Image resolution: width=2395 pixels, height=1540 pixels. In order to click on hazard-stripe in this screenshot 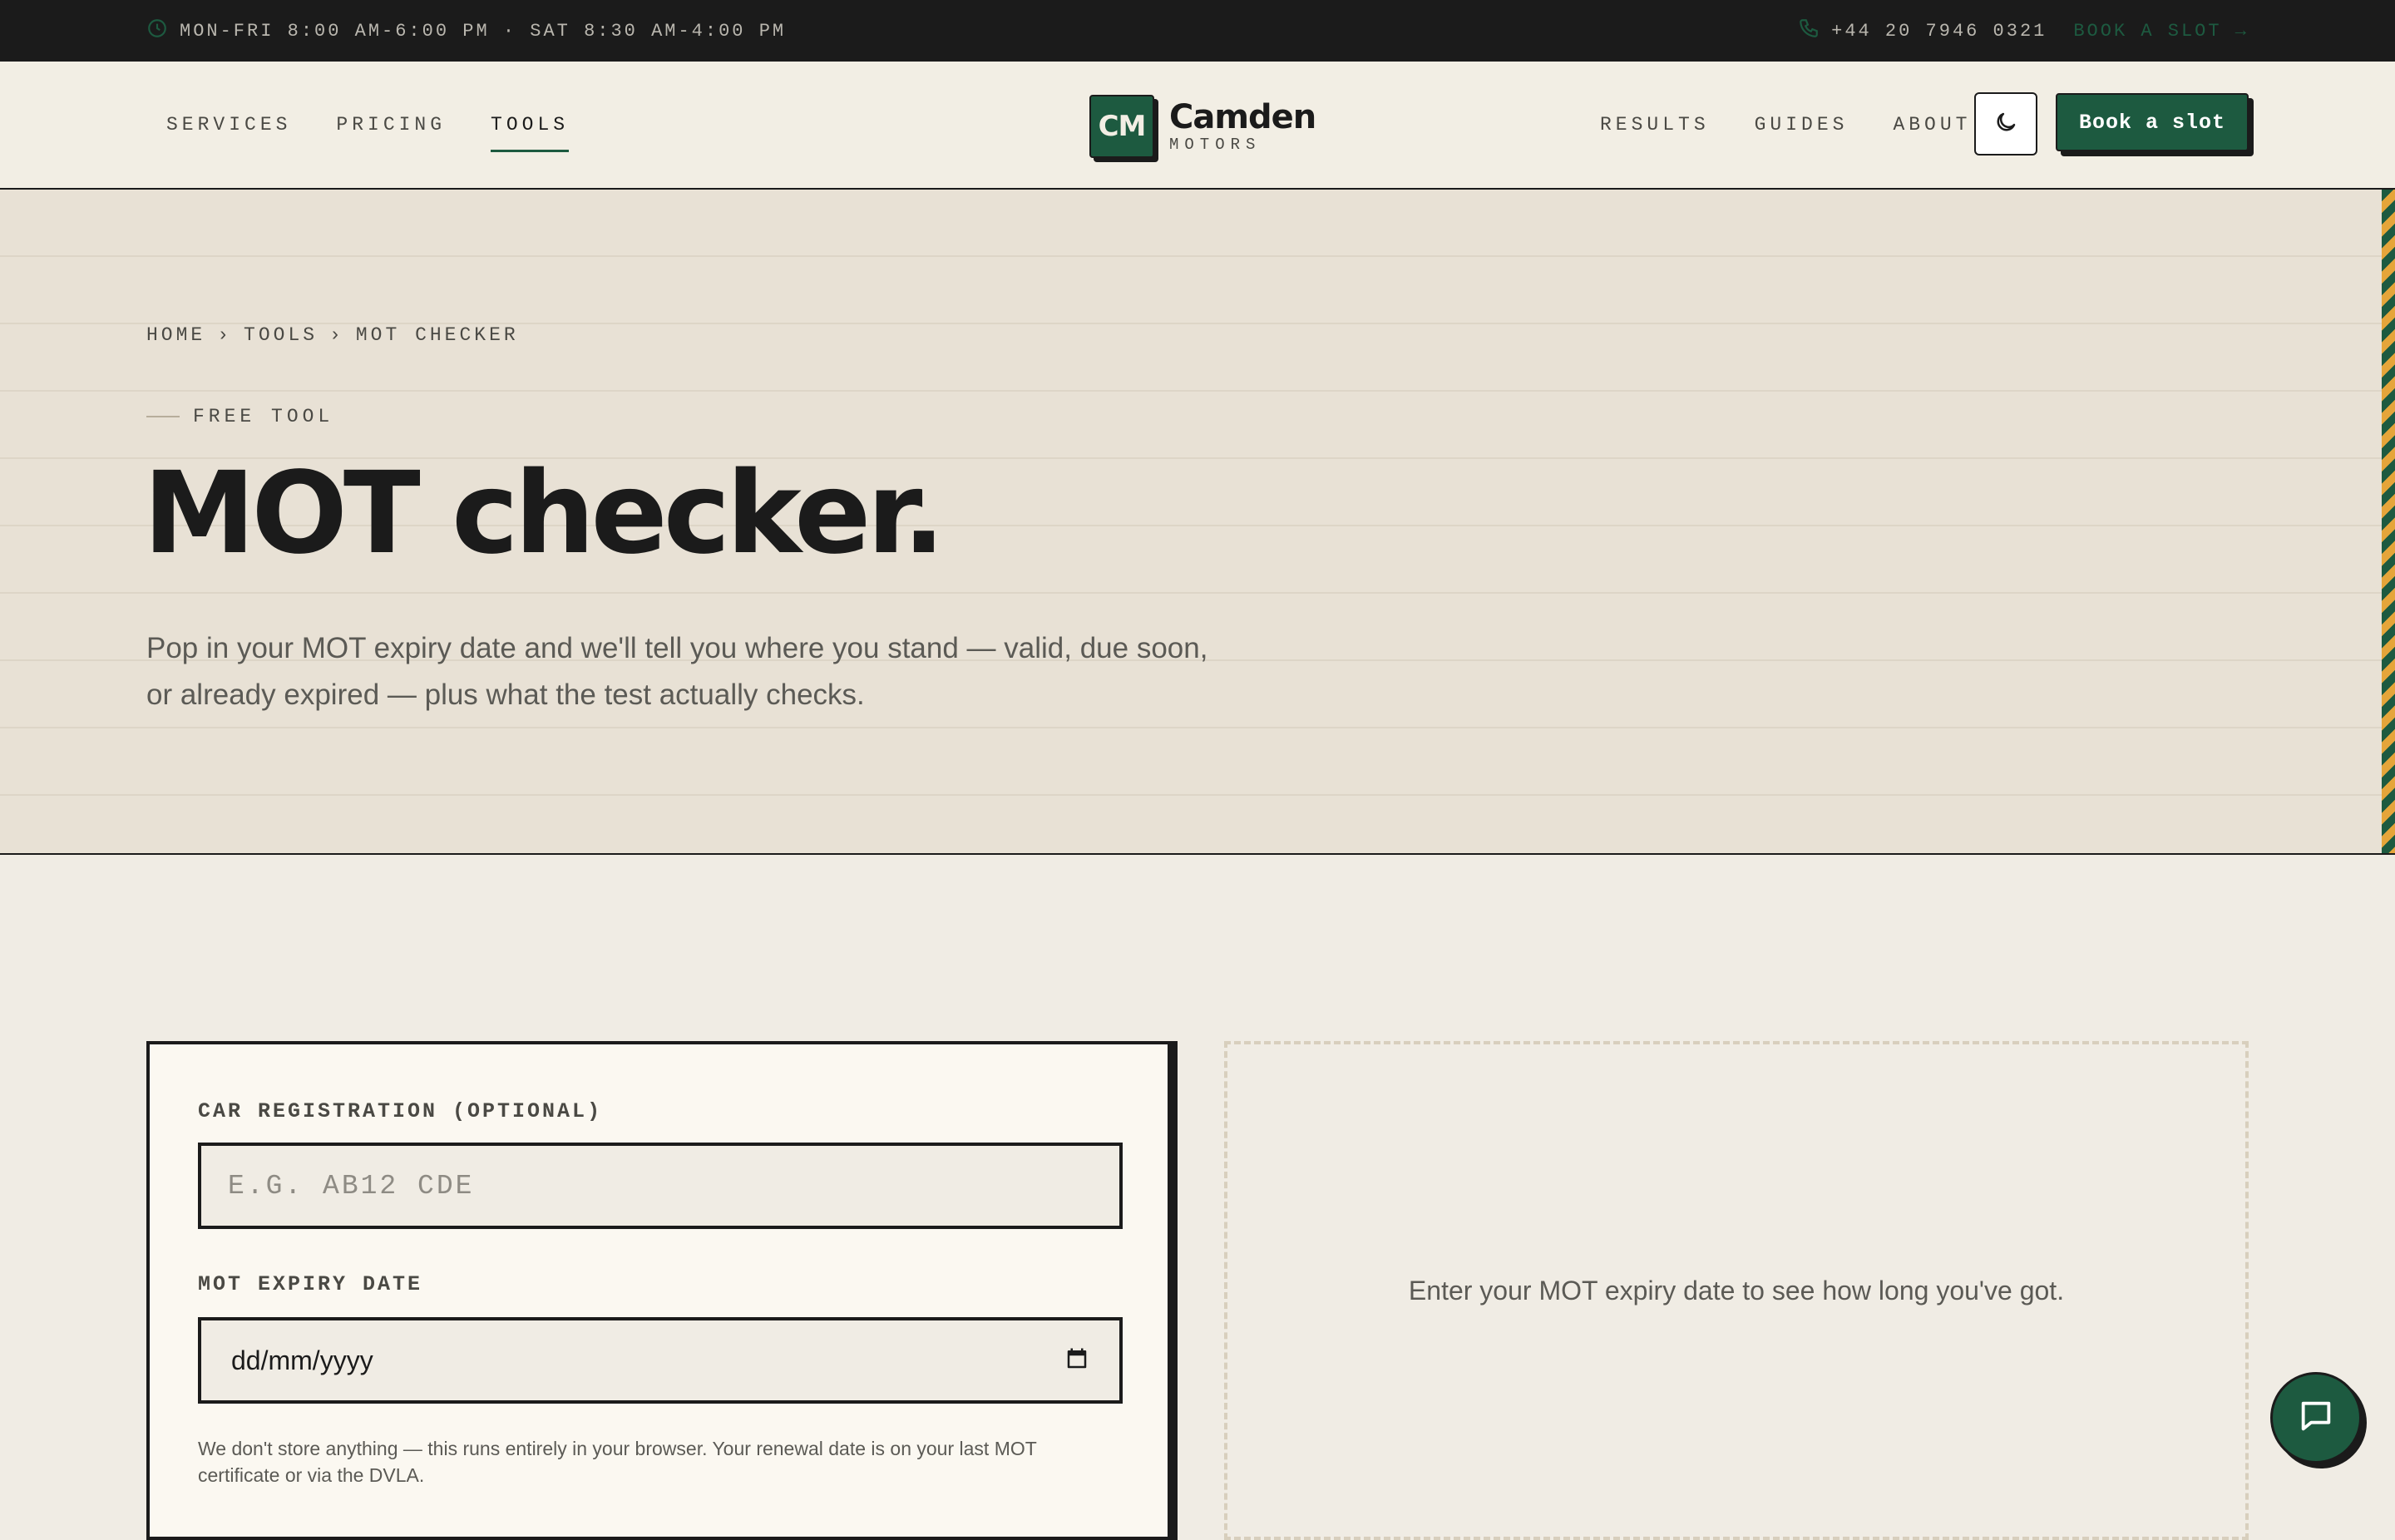, I will do `click(2388, 522)`.